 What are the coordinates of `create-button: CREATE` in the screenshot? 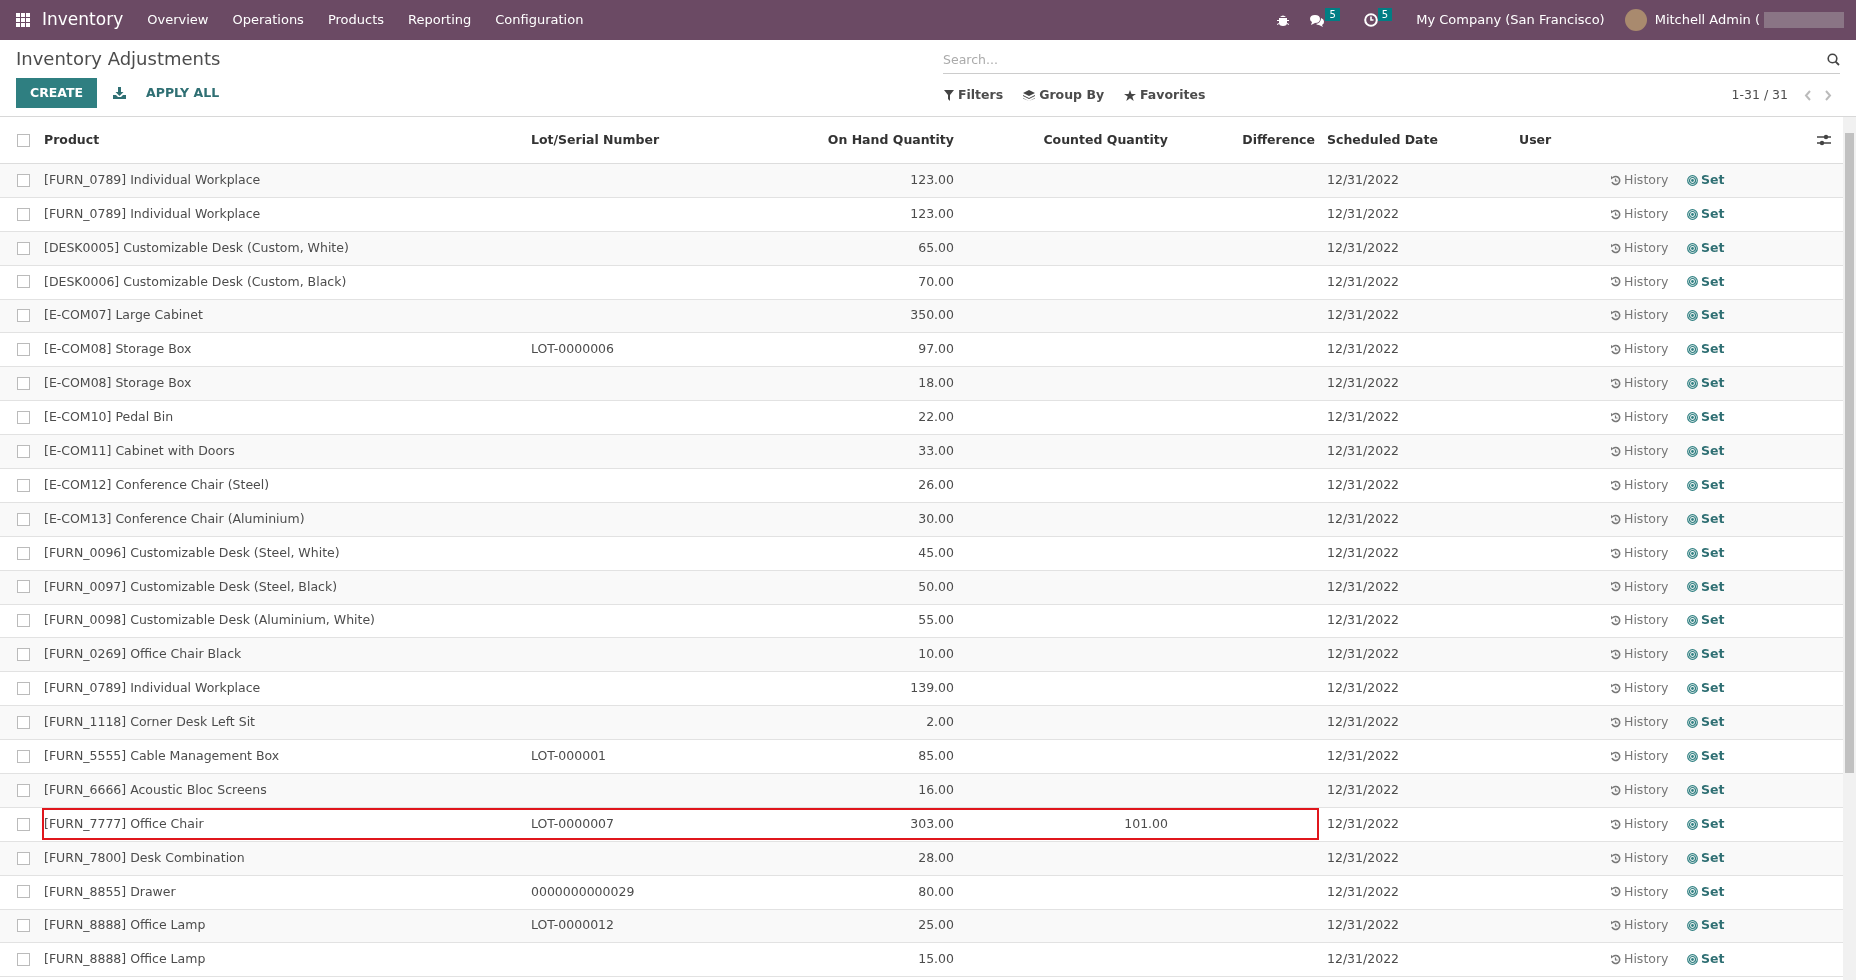 It's located at (57, 93).